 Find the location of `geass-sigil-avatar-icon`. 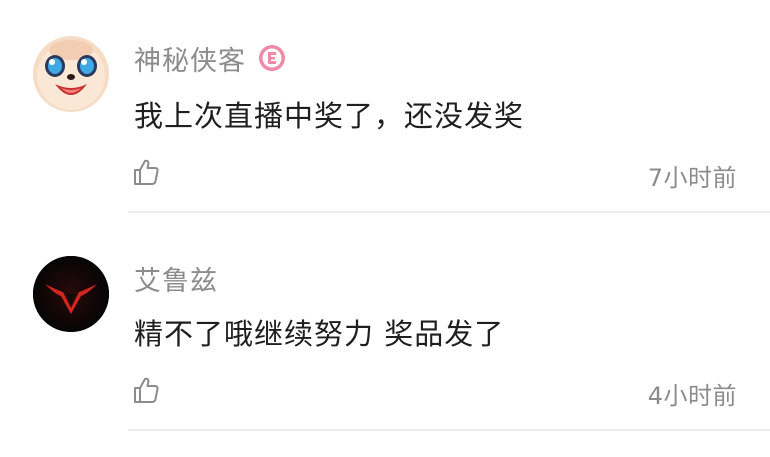

geass-sigil-avatar-icon is located at coordinates (71, 294).